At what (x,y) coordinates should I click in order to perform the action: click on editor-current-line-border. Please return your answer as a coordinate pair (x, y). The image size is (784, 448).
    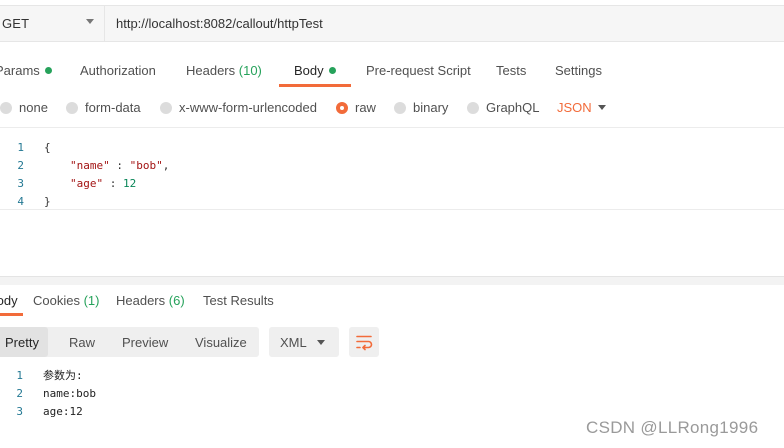
    Looking at the image, I should click on (392, 209).